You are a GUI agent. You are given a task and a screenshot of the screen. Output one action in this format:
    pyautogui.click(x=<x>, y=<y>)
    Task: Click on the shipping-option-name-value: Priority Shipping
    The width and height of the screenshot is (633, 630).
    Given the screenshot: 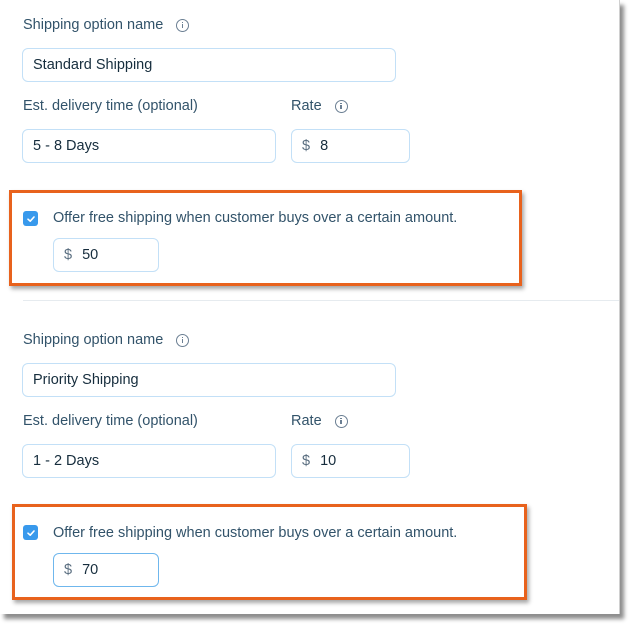 What is the action you would take?
    pyautogui.click(x=86, y=380)
    